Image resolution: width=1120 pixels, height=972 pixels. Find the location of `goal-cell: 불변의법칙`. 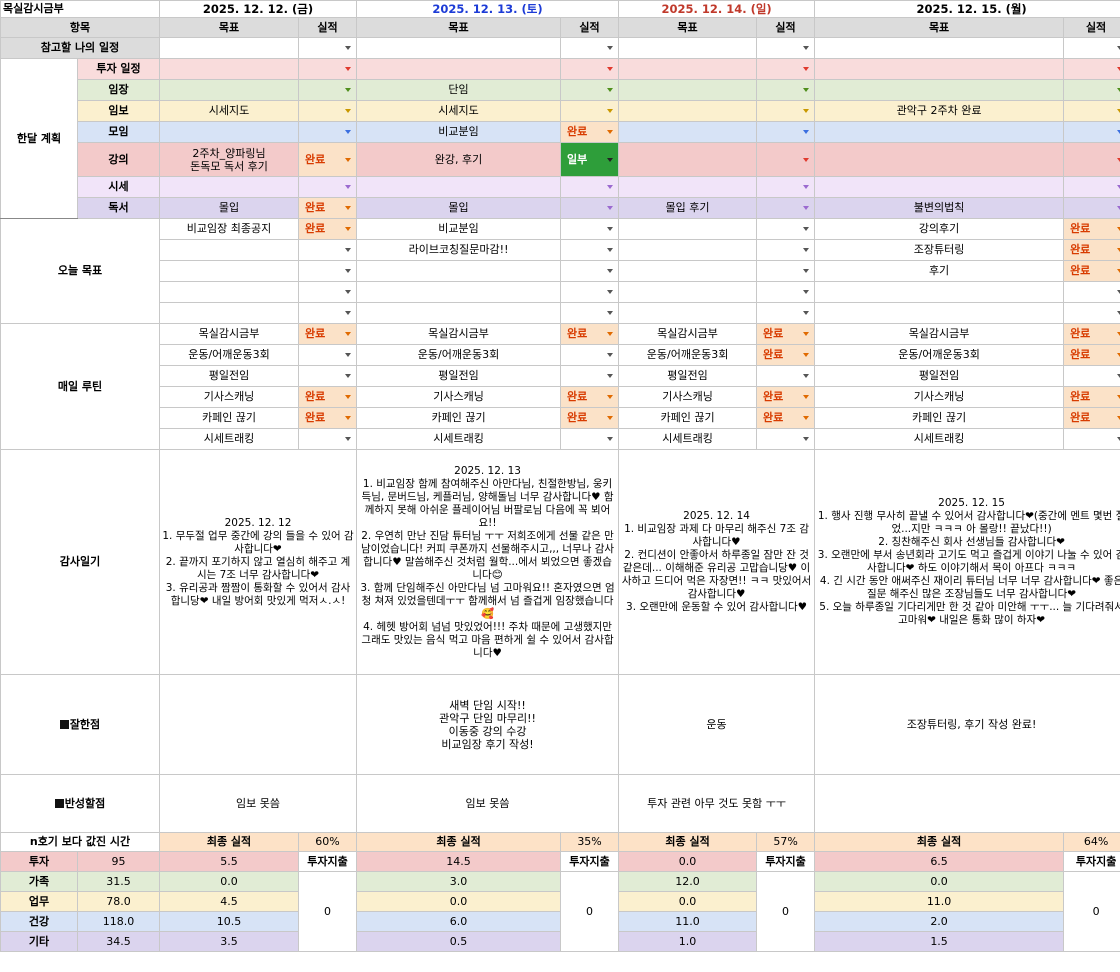

goal-cell: 불변의법칙 is located at coordinates (939, 208).